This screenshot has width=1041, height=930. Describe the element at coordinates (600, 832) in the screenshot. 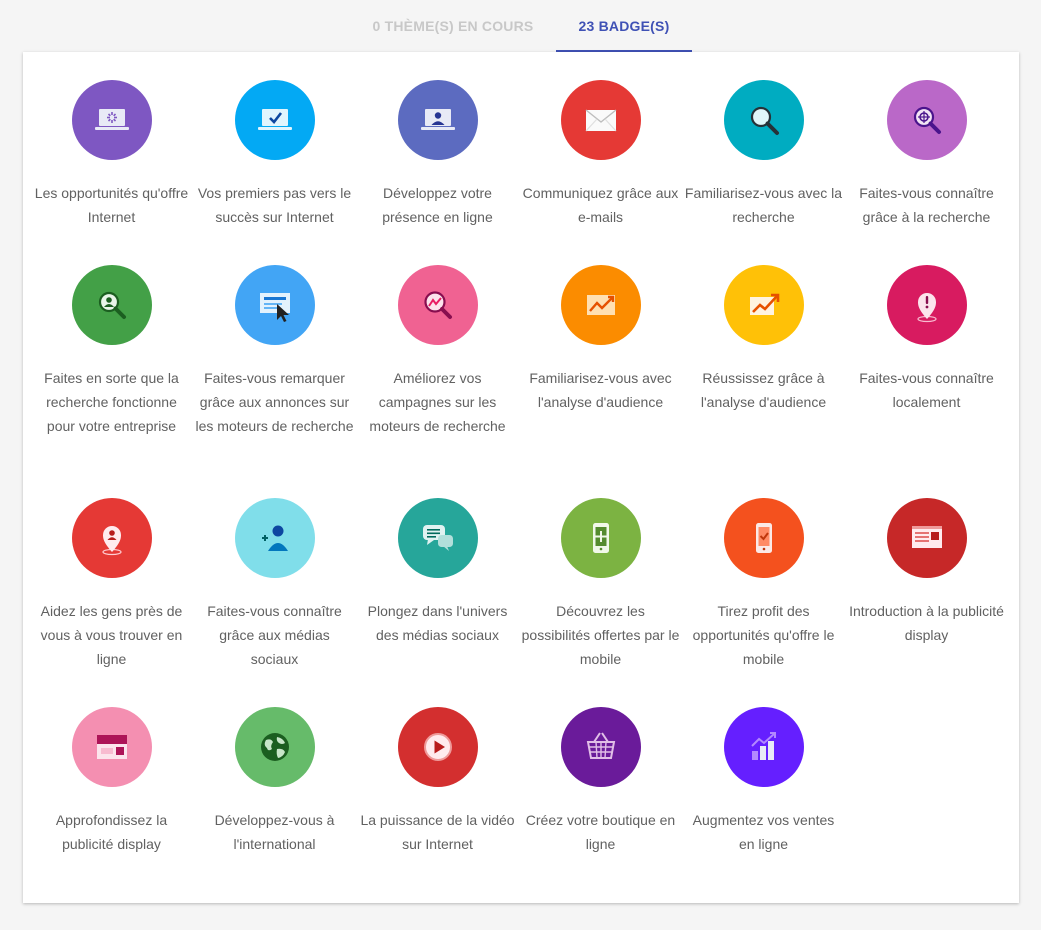

I see `badge-label: Créez votre boutique en ligne` at that location.